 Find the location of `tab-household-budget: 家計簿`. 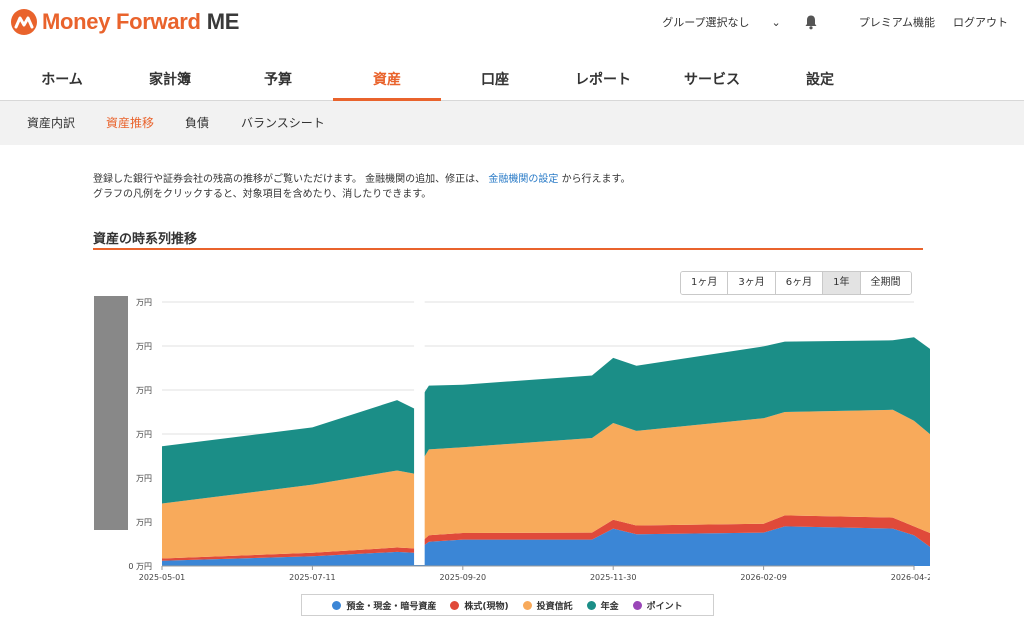

tab-household-budget: 家計簿 is located at coordinates (170, 80).